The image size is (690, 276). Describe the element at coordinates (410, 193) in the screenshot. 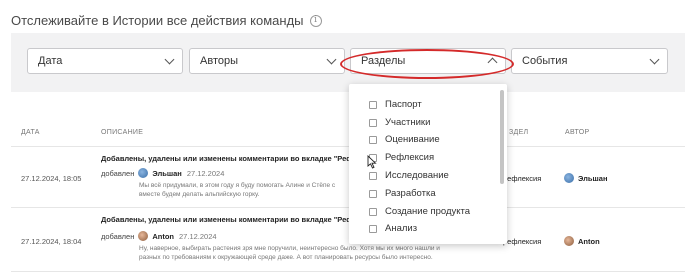

I see `dropdown-option-label: Разработка` at that location.